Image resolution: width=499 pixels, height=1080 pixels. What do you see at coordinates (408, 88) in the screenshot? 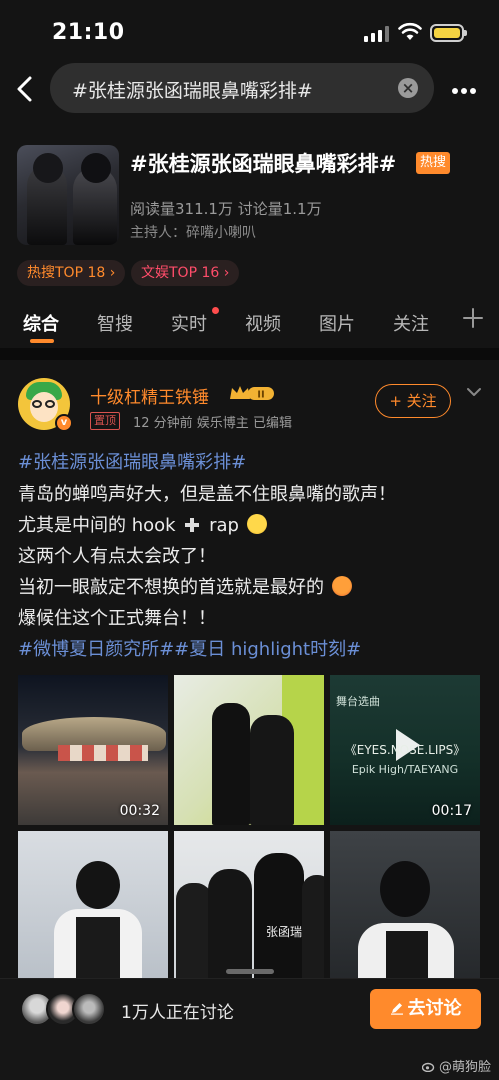
I see `clear-icon: ×` at bounding box center [408, 88].